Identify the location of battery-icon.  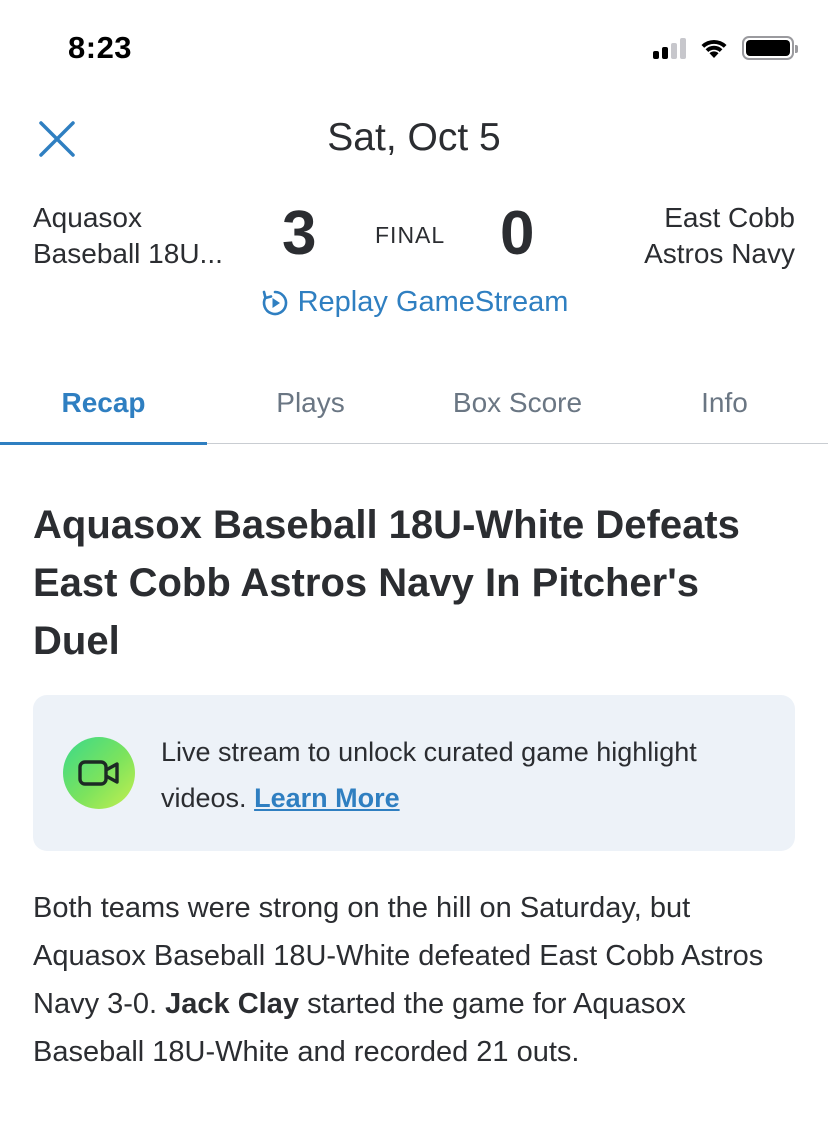
(770, 48).